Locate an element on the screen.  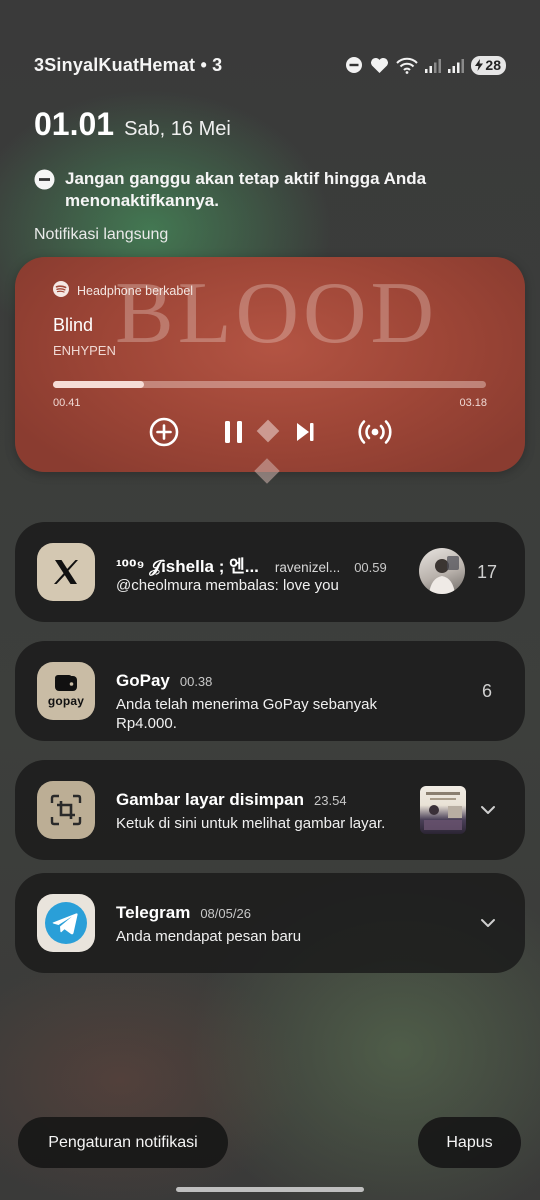
notification-header: Telegram 08/05/26 is located at coordinates (183, 913).